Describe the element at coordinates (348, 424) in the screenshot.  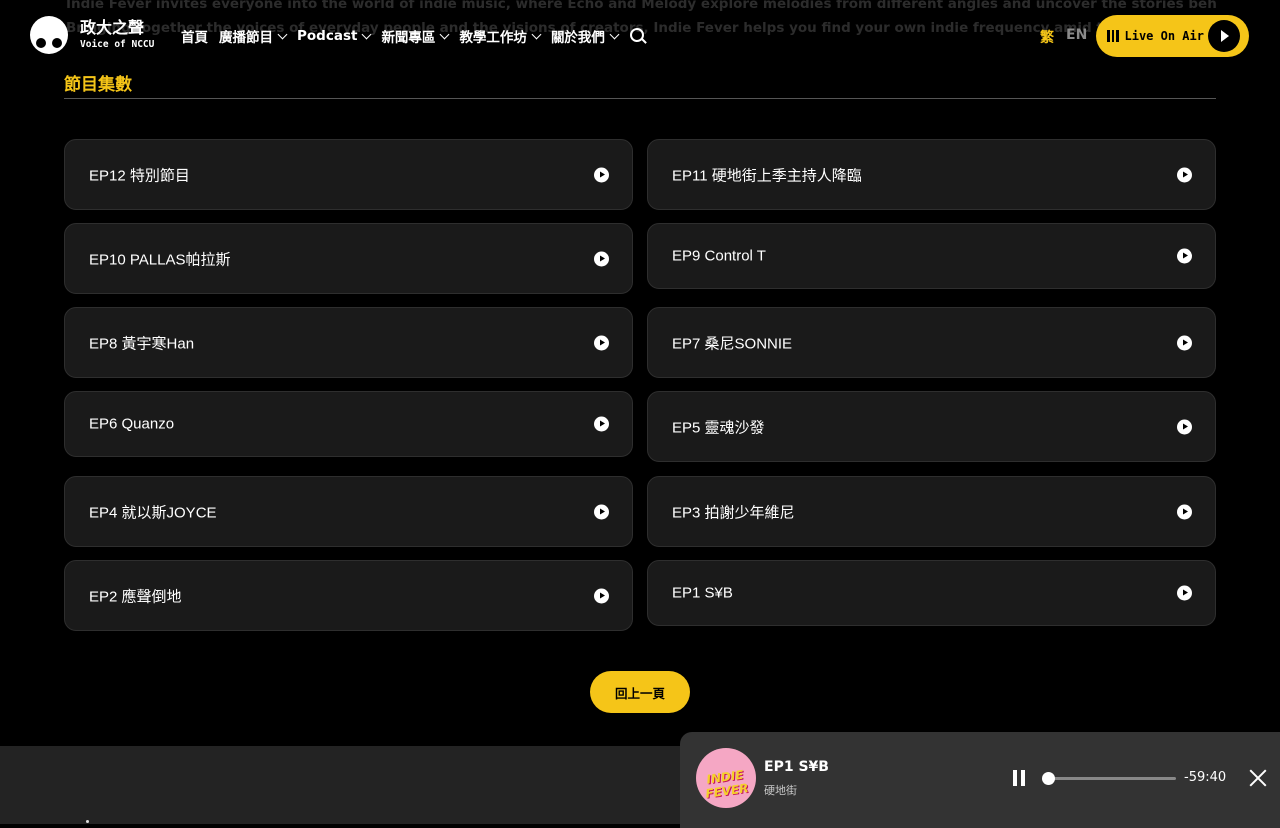
I see `episode-card: EP6 Quanzo` at that location.